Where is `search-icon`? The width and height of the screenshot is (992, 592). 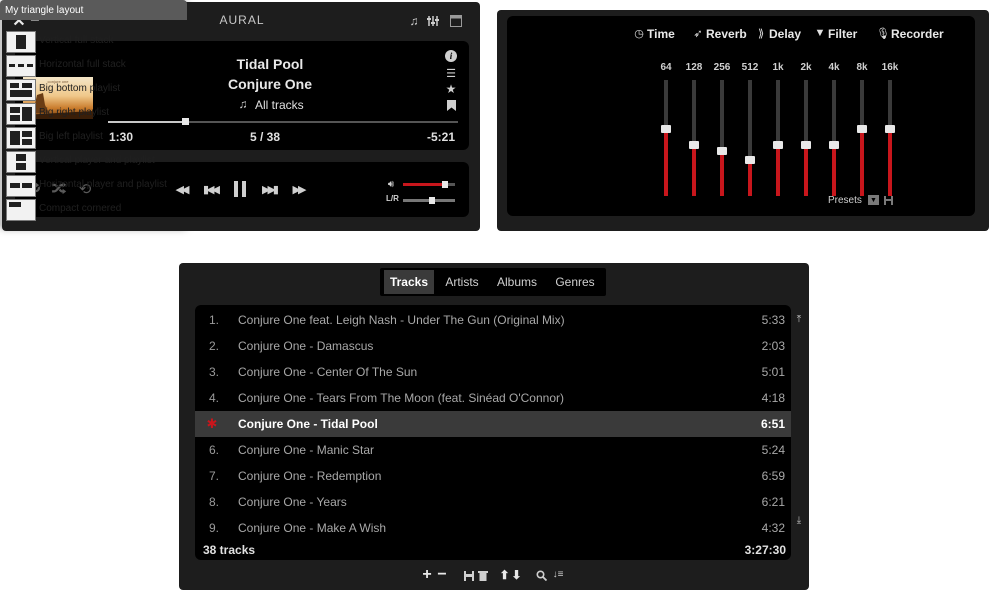 search-icon is located at coordinates (541, 575).